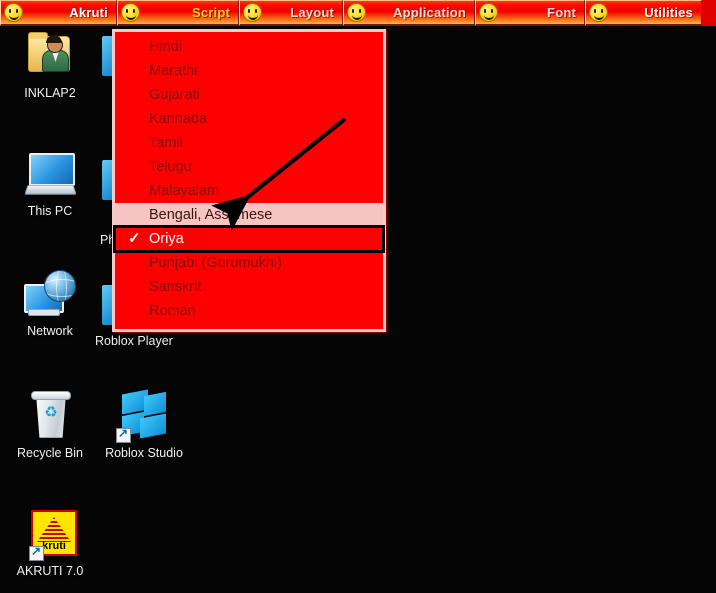 Image resolution: width=716 pixels, height=593 pixels. Describe the element at coordinates (211, 215) in the screenshot. I see `menu-item-label: Bengali, Assamese` at that location.